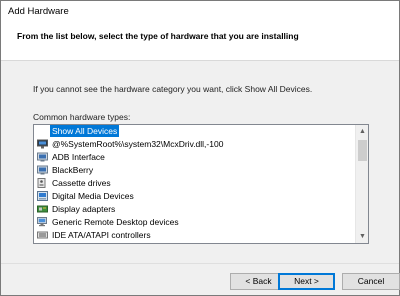 The image size is (400, 296). Describe the element at coordinates (73, 170) in the screenshot. I see `list-item-label: BlackBerry` at that location.